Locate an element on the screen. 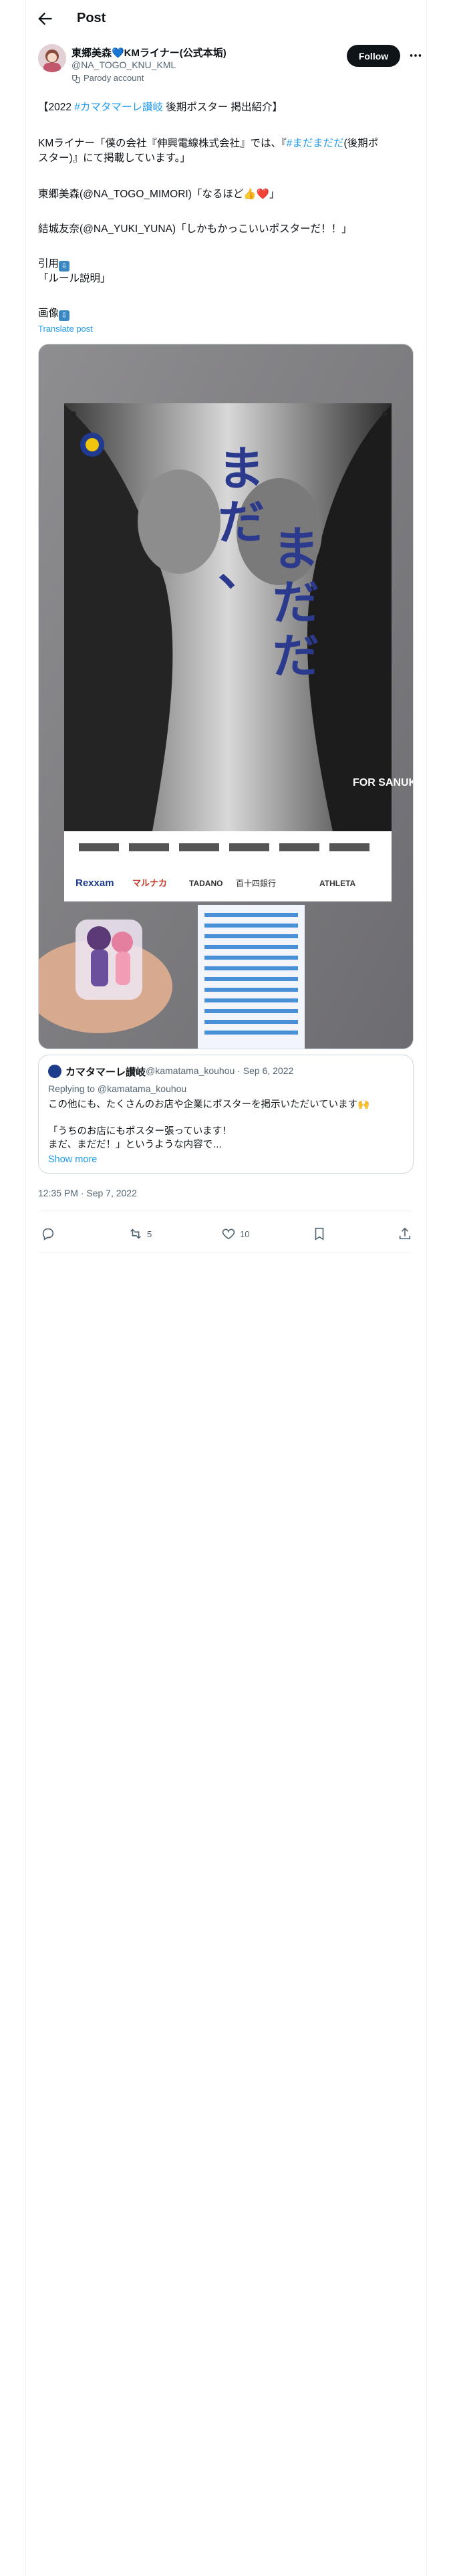 The width and height of the screenshot is (451, 2576). line2-suffix: (後期ポ is located at coordinates (361, 143).